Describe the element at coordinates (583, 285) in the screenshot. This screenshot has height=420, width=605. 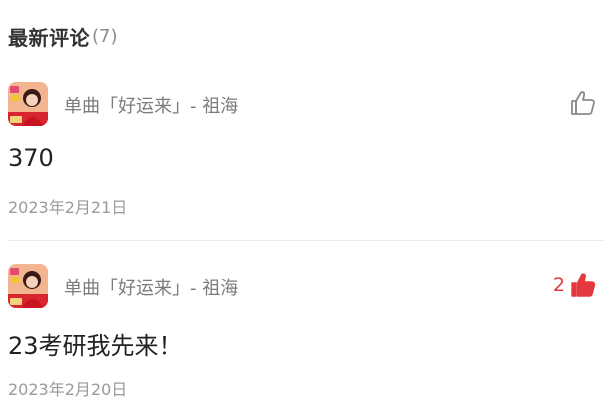
I see `thumbs-up-filled-icon` at that location.